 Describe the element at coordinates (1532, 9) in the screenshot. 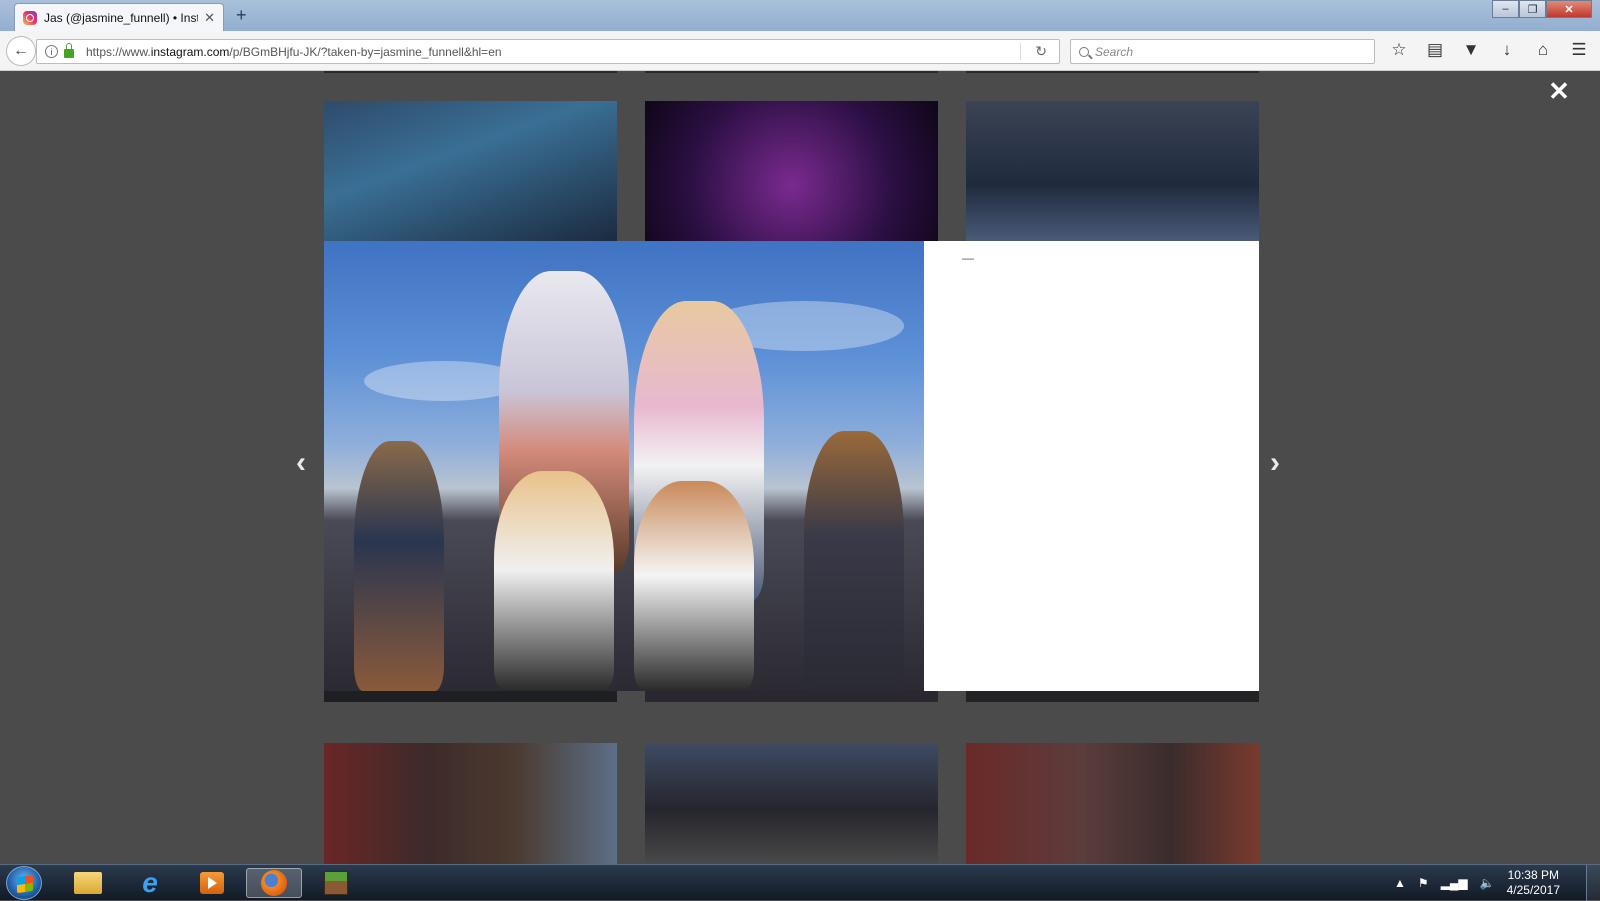

I see `maximize-button: ❐` at that location.